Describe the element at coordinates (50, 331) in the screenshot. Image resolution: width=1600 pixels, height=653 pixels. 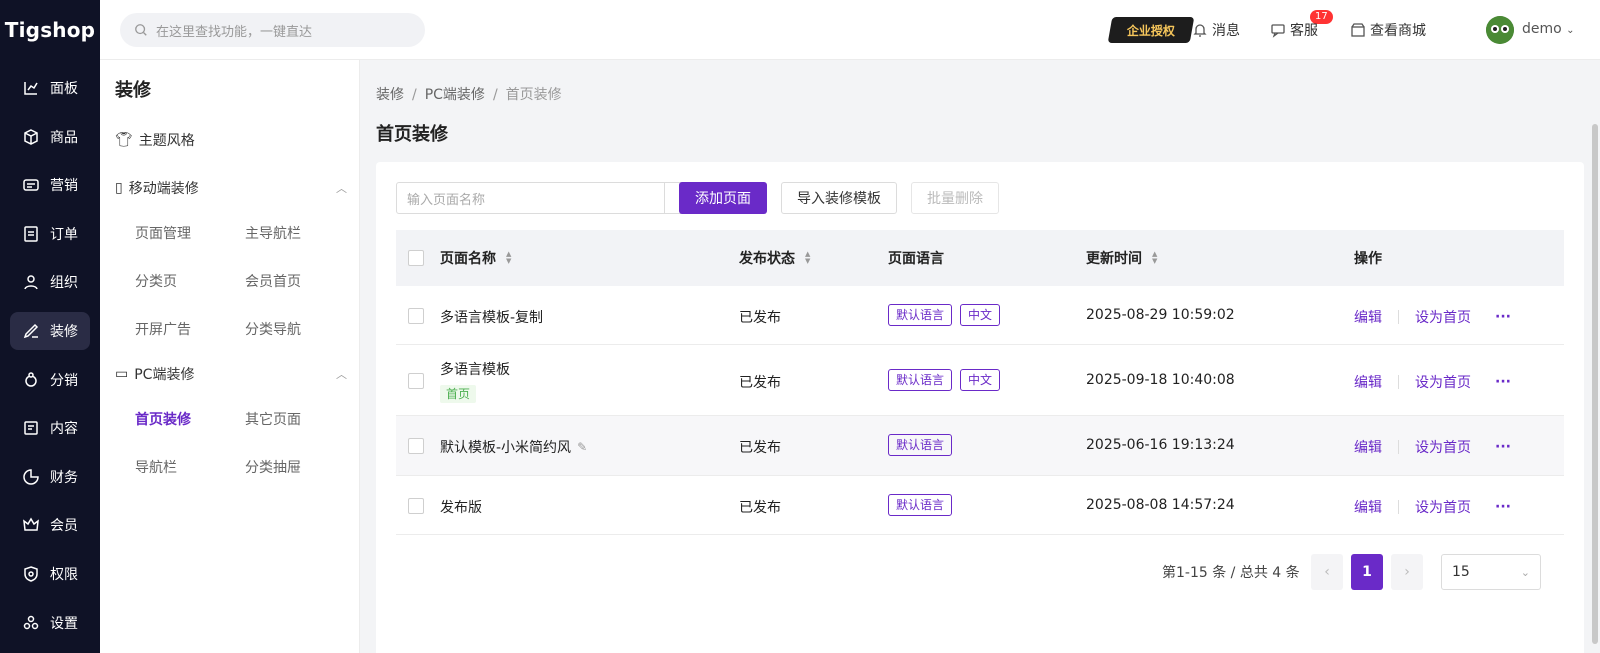
I see `nav-item: 装修` at that location.